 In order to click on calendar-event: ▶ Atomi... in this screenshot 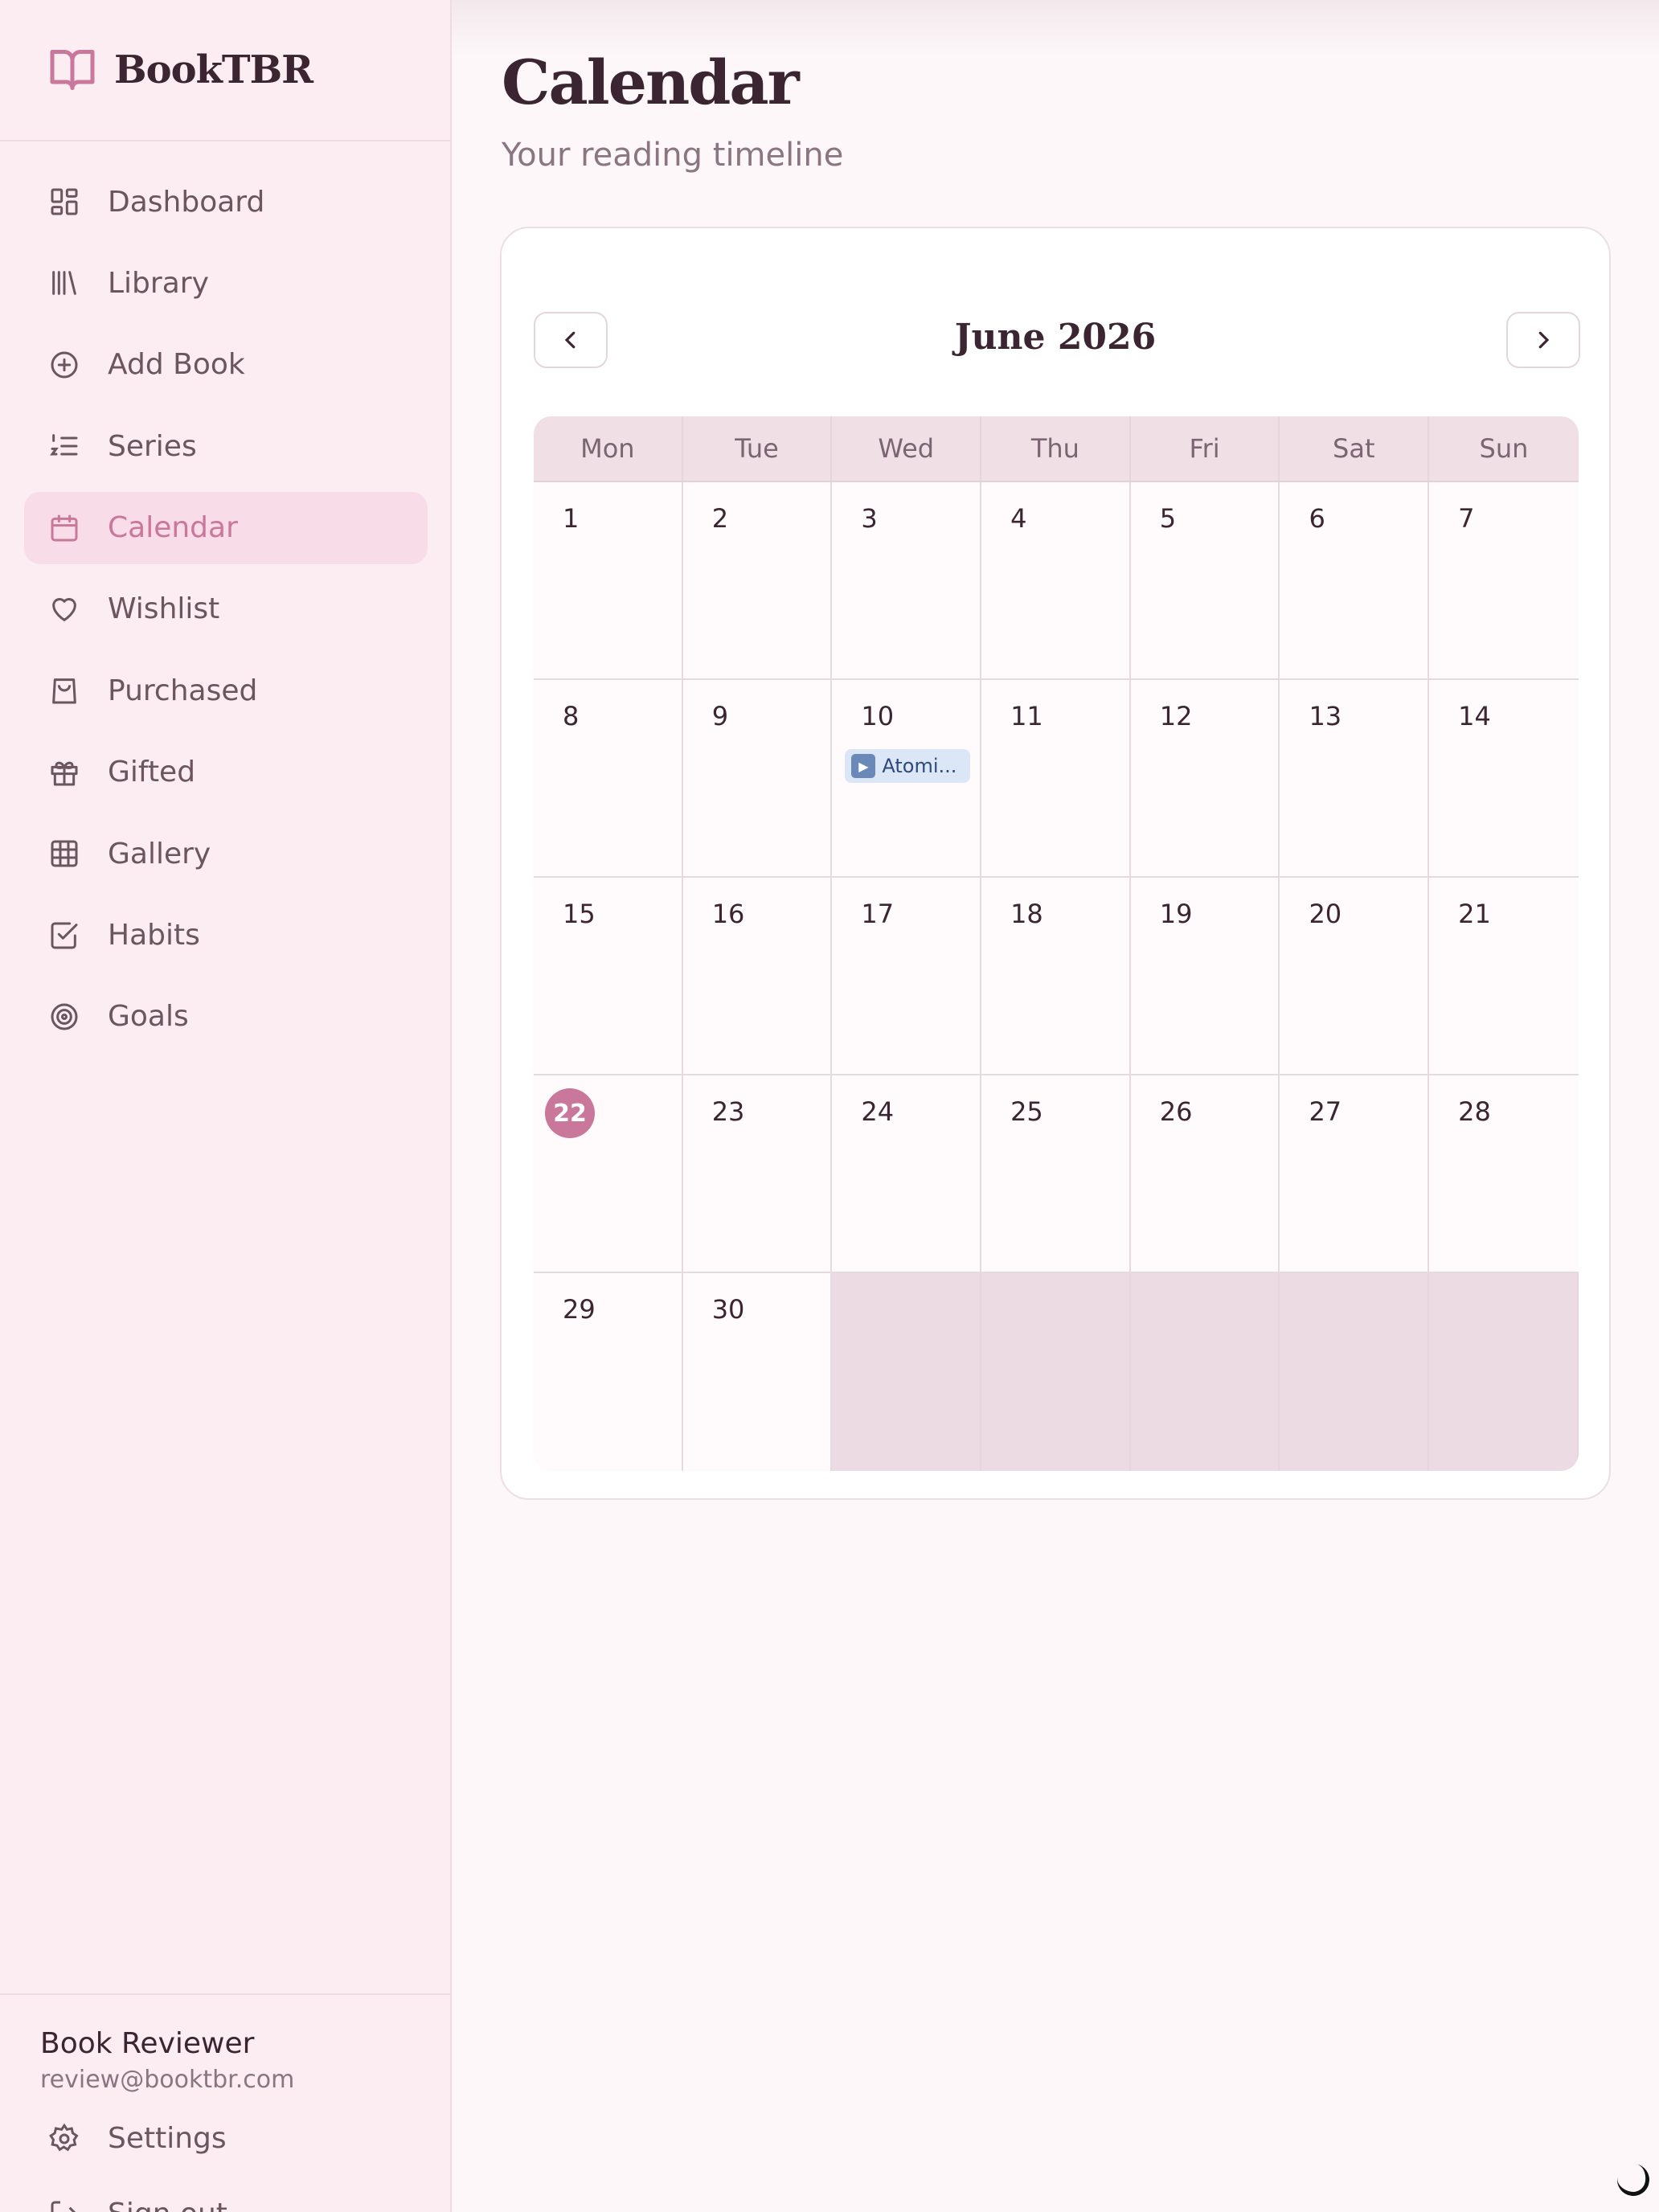, I will do `click(908, 766)`.